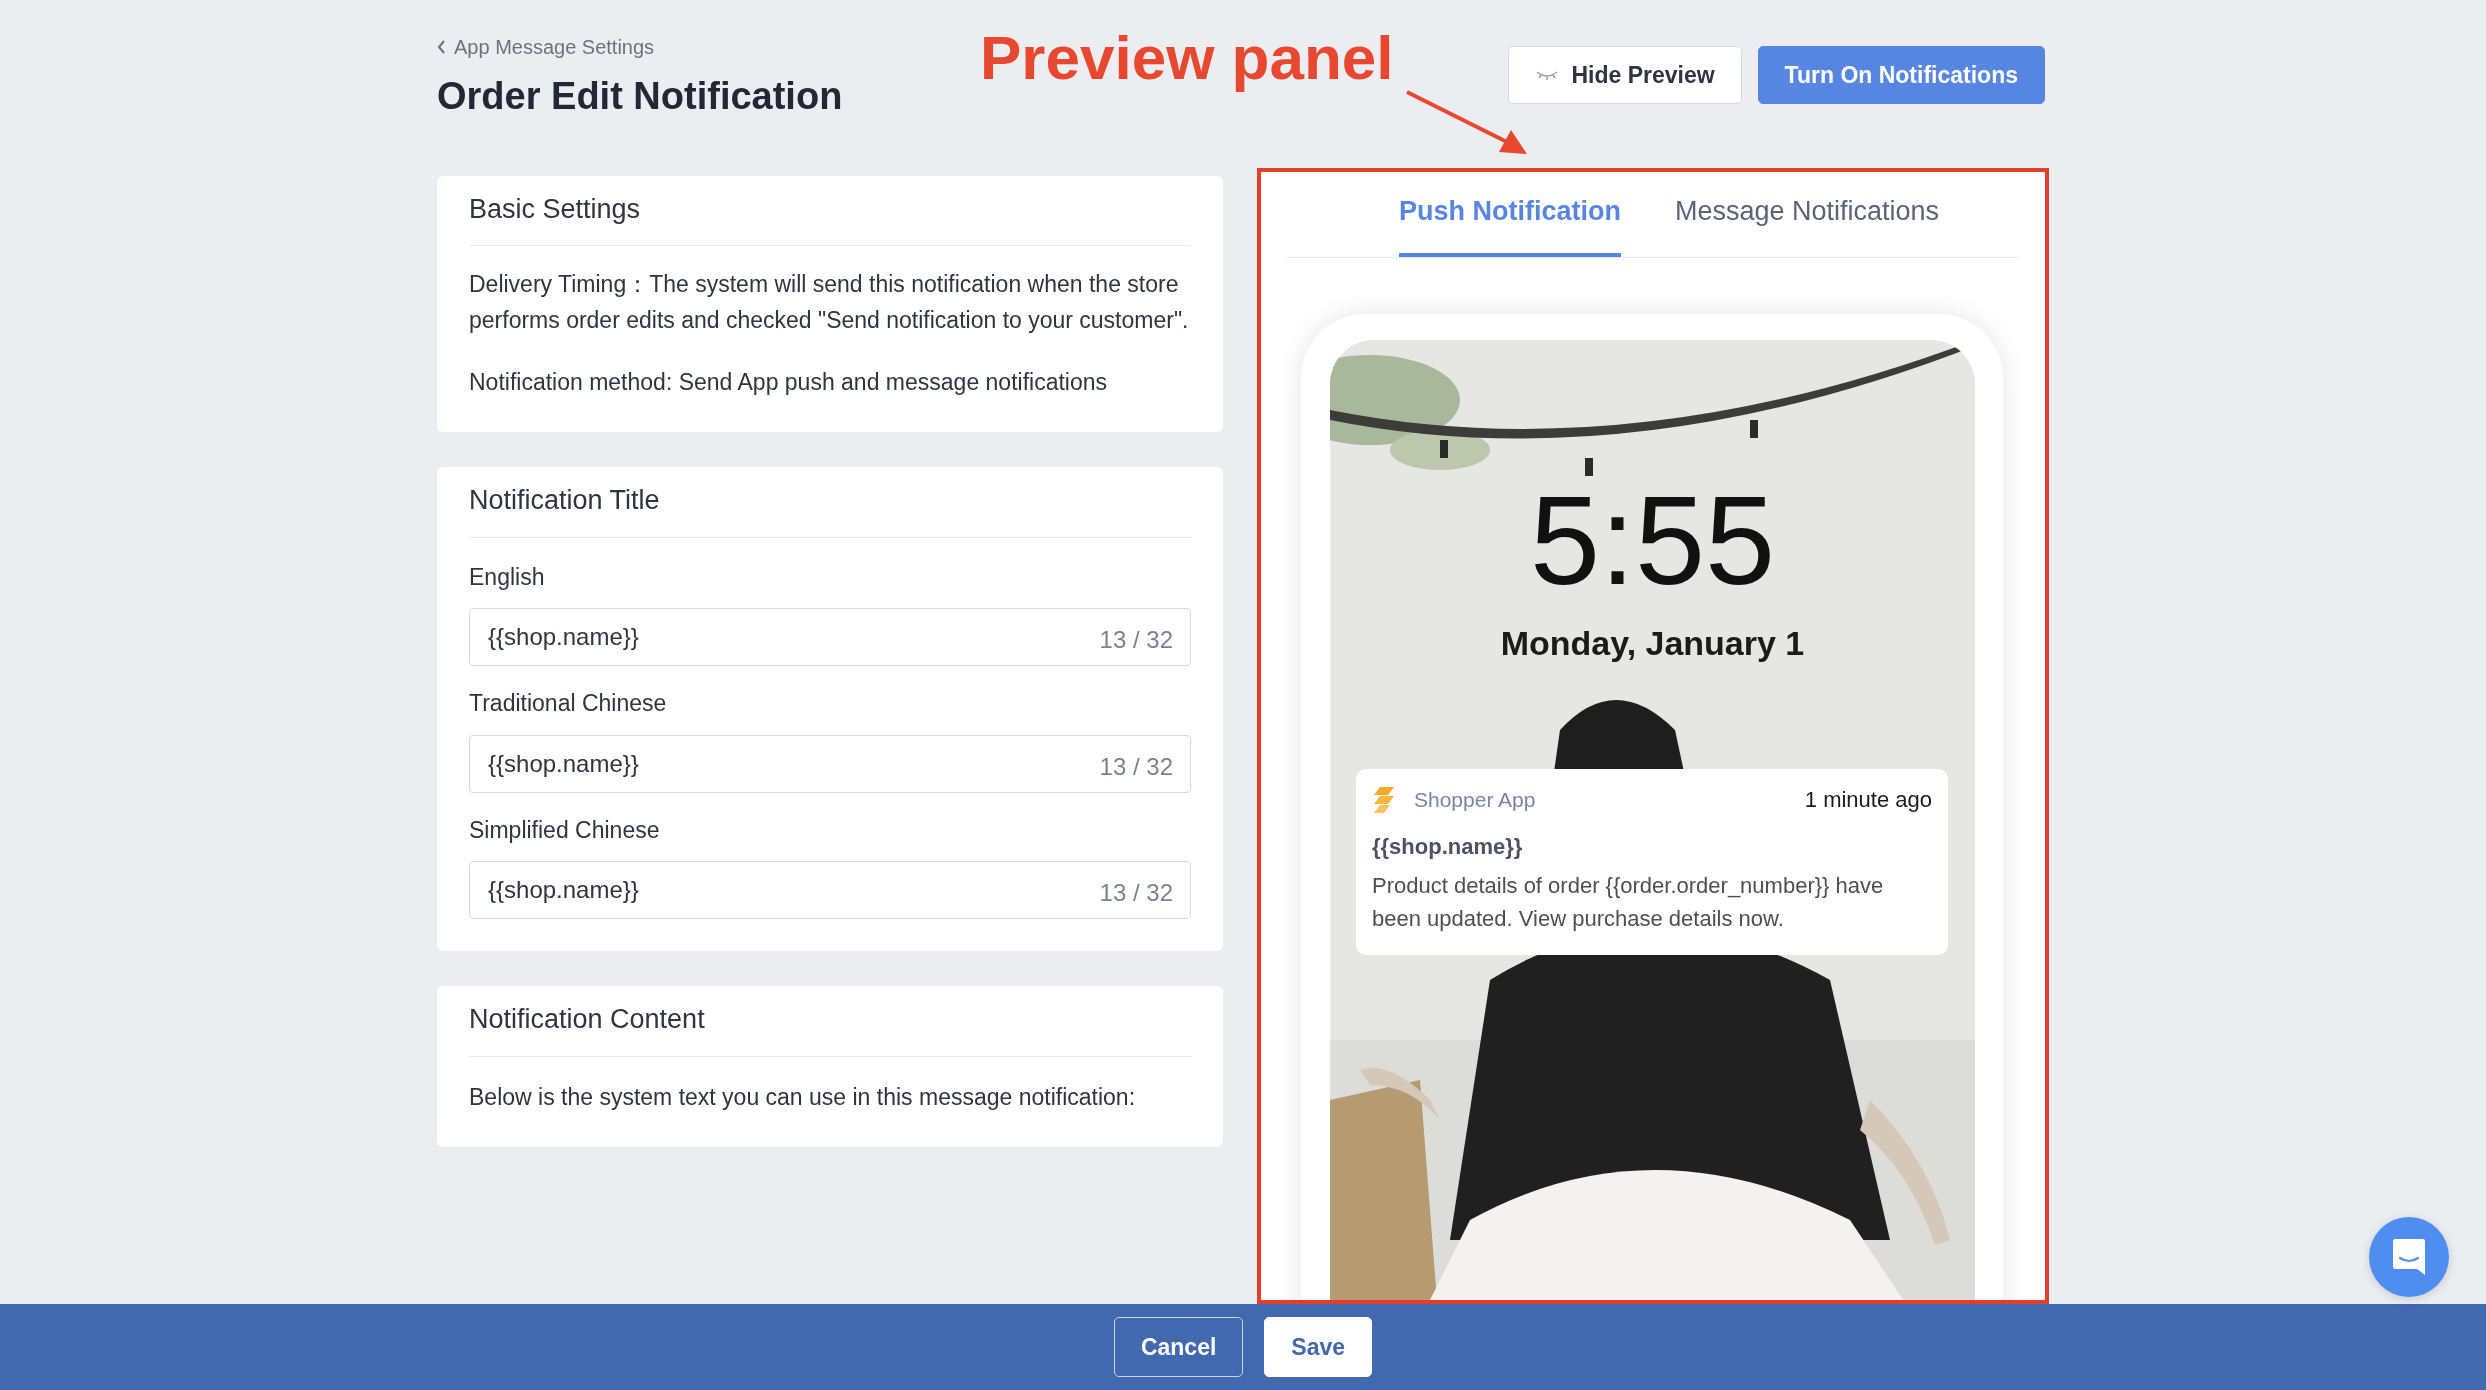 This screenshot has width=2486, height=1390. Describe the element at coordinates (507, 577) in the screenshot. I see `field-label: English` at that location.